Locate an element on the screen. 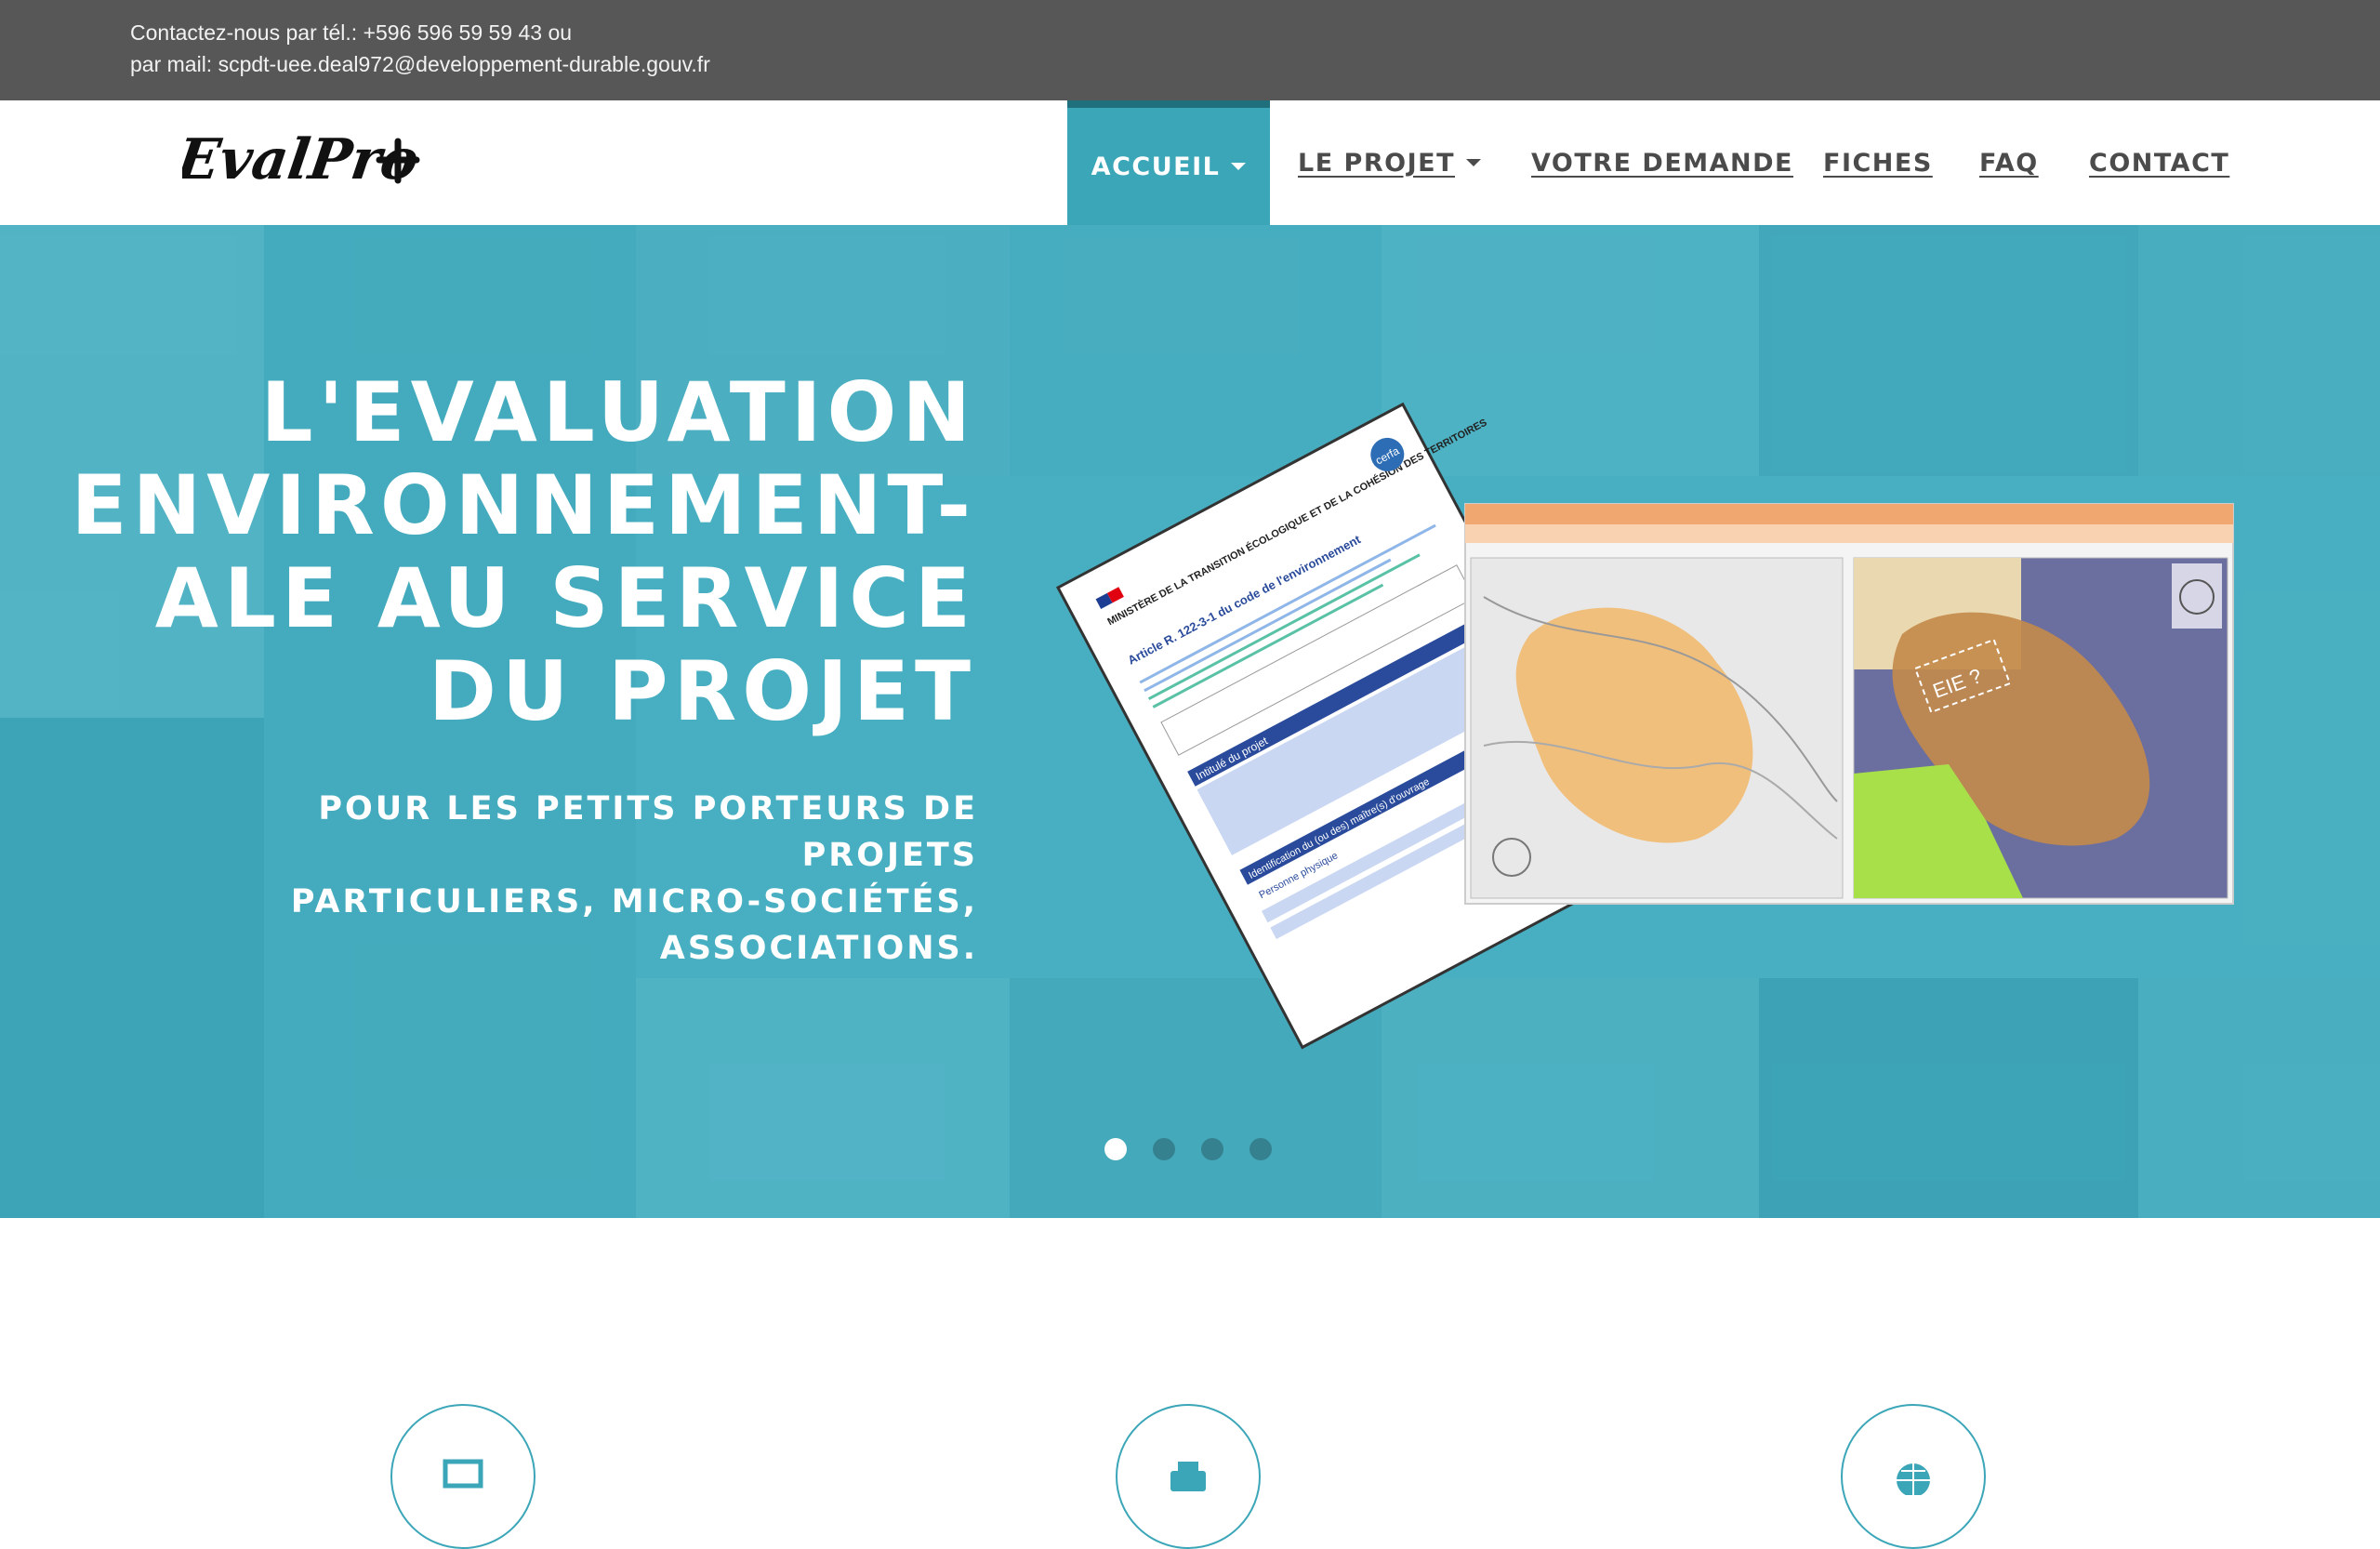 This screenshot has width=2380, height=1549. nav-contact: CONTACT is located at coordinates (2159, 162).